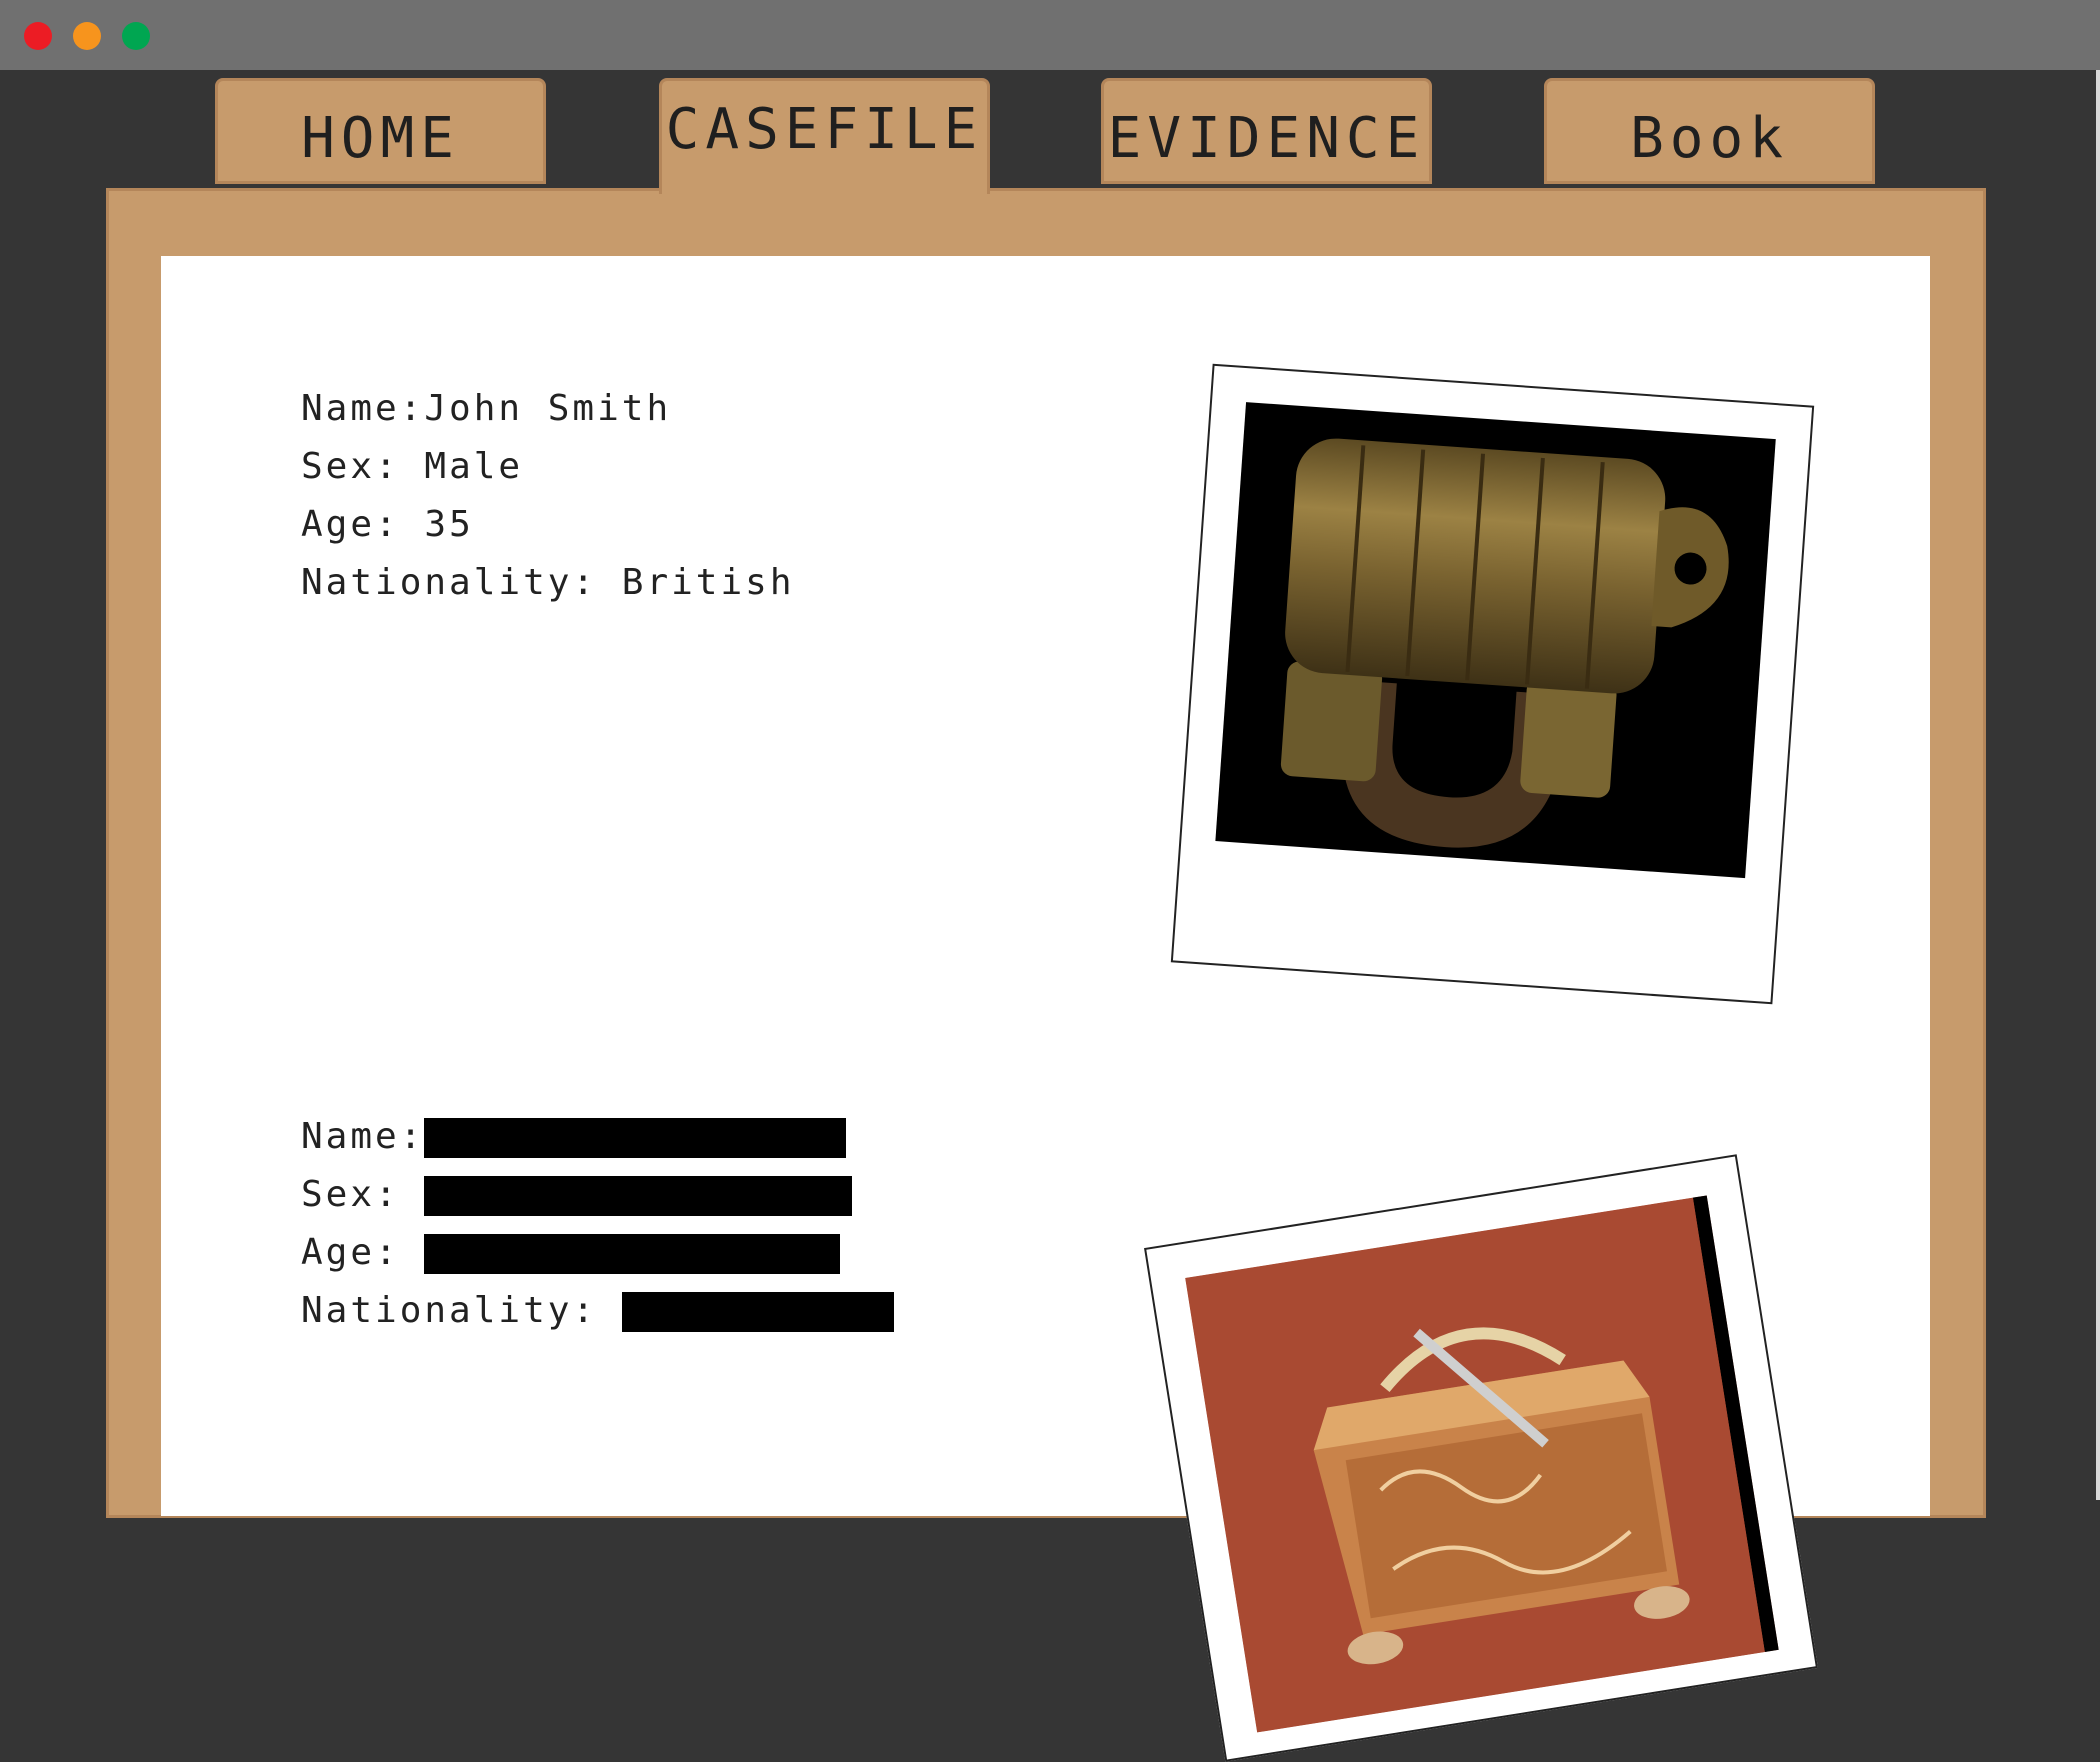 Image resolution: width=2100 pixels, height=1762 pixels. I want to click on maximize-window-button, so click(136, 36).